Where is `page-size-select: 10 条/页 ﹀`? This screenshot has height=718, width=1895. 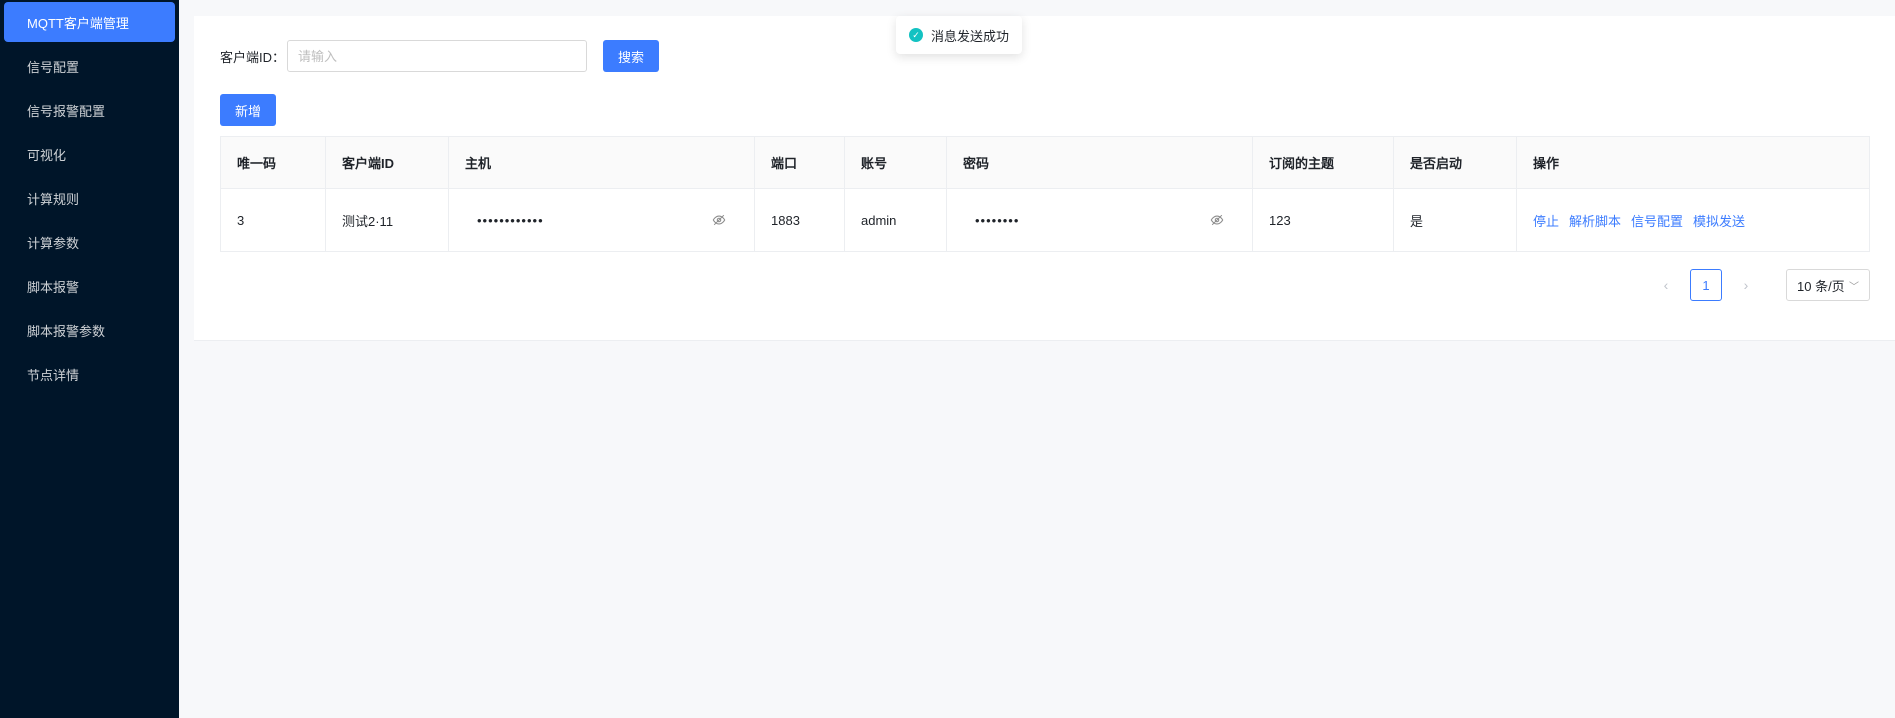 page-size-select: 10 条/页 ﹀ is located at coordinates (1828, 285).